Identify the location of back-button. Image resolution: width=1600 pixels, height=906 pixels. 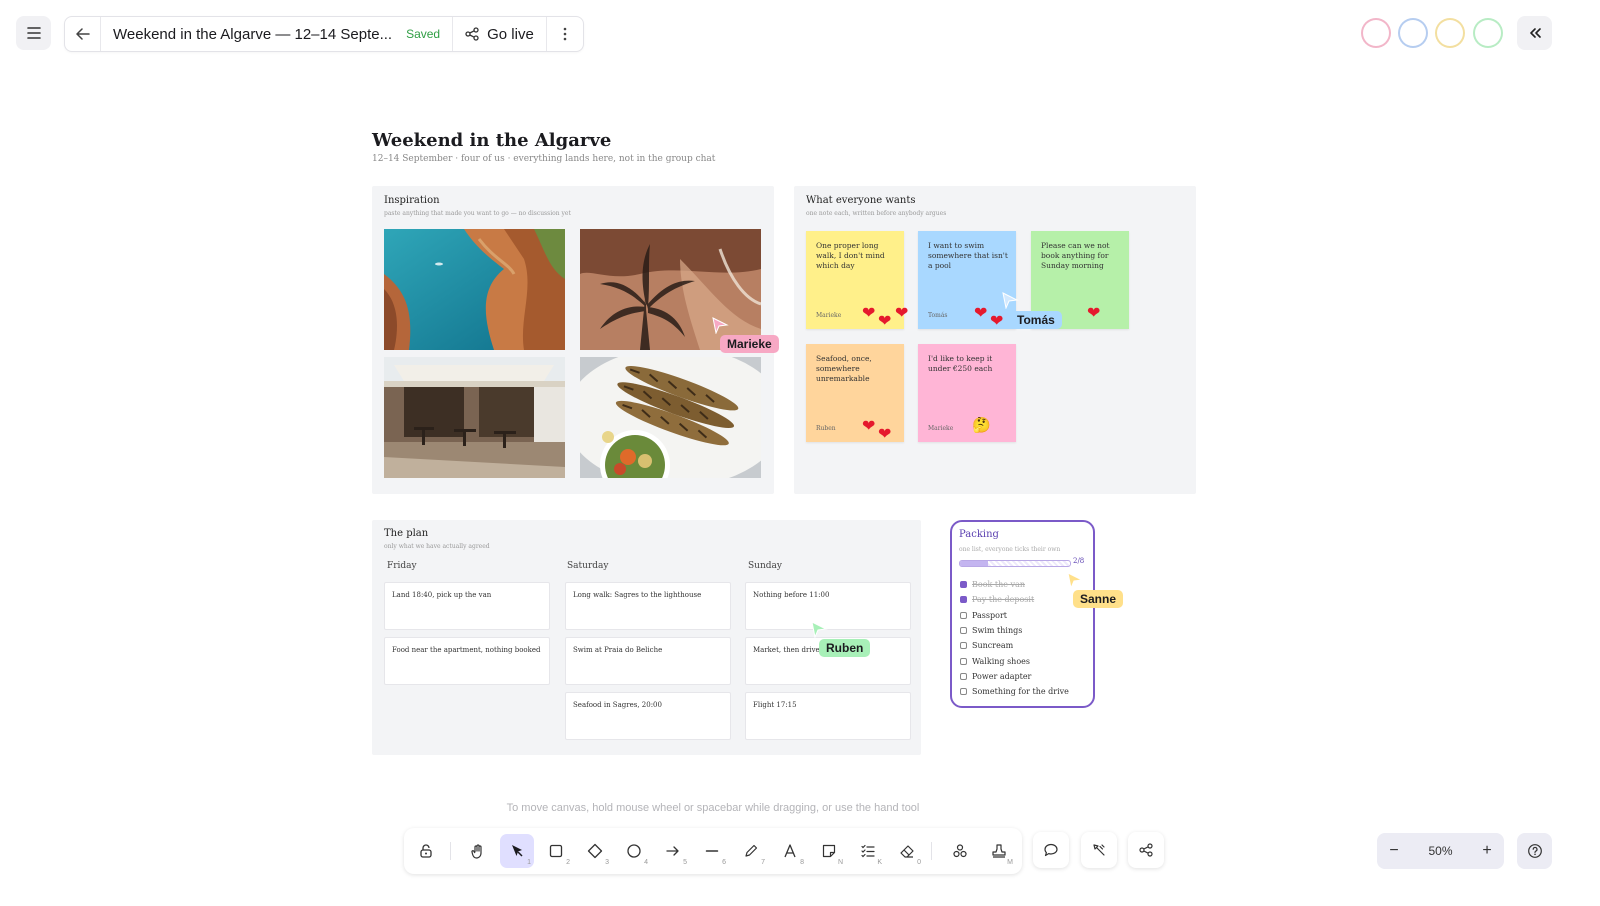
(83, 34).